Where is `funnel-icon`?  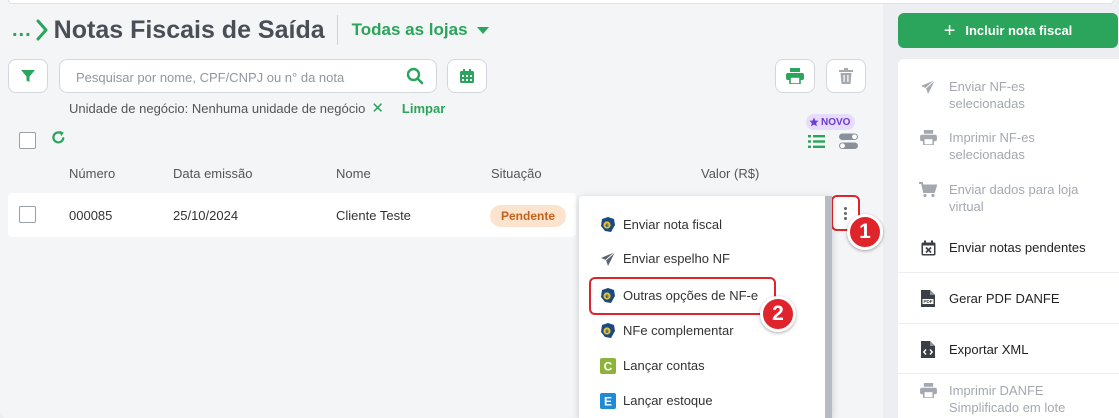 funnel-icon is located at coordinates (28, 76).